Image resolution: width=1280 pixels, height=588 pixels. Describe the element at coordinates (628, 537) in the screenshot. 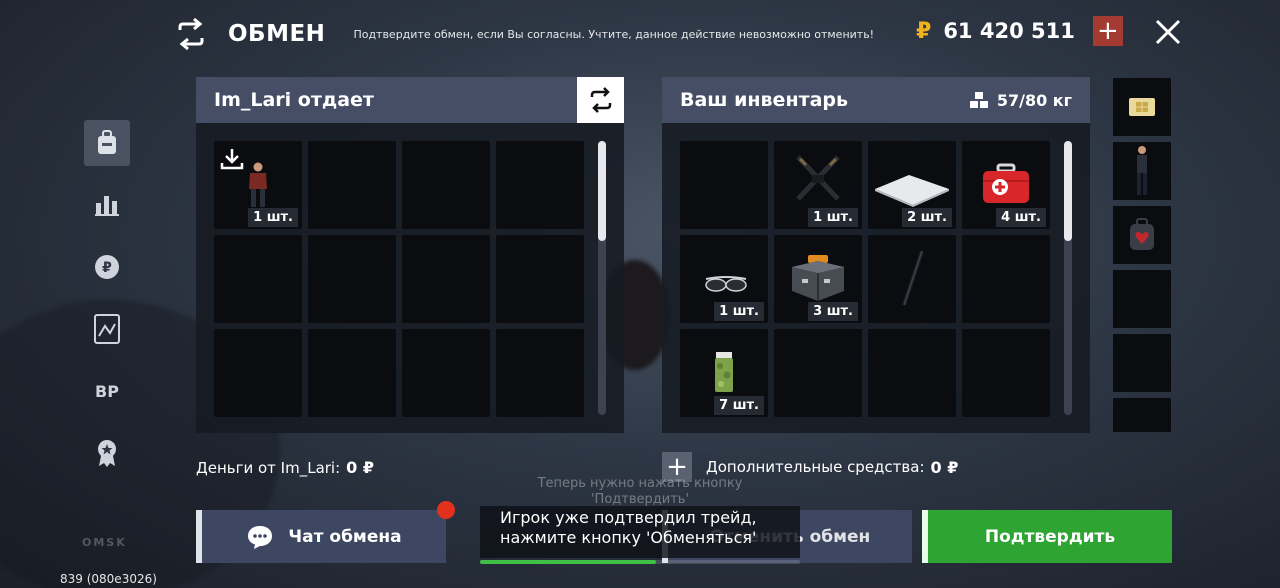

I see `toast-line2: нажмите кнопку 'Обменяться'` at that location.